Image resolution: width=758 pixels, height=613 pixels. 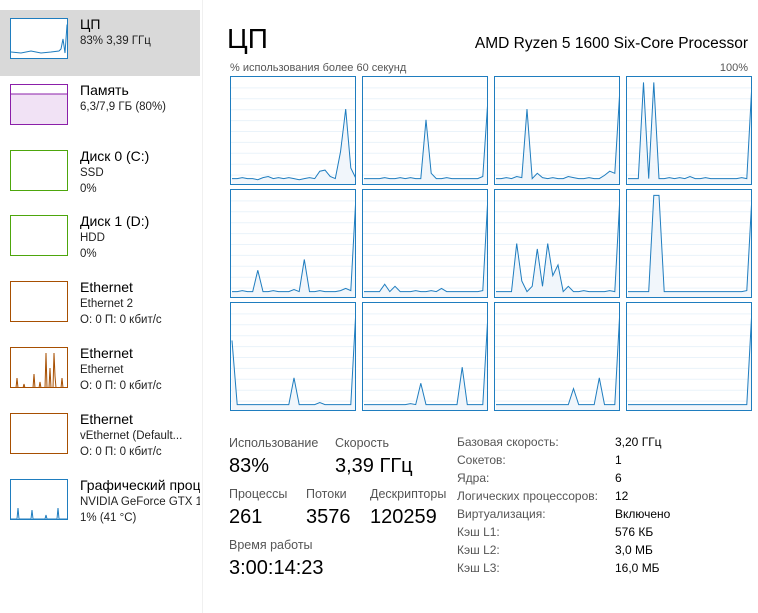 What do you see at coordinates (374, 466) in the screenshot?
I see `speed-value: 3,39 ГГц` at bounding box center [374, 466].